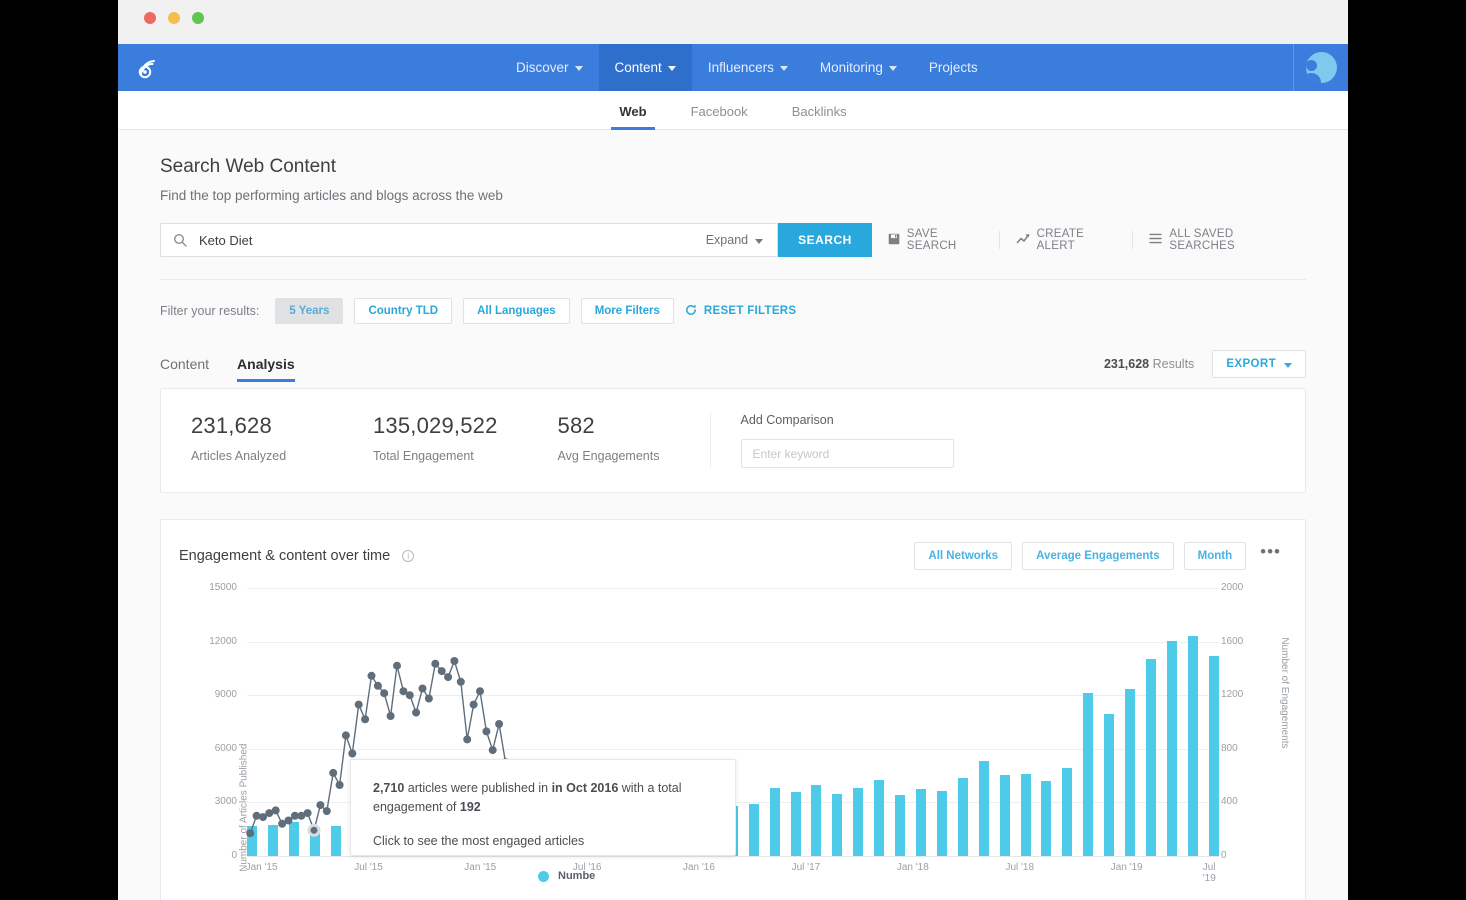 The width and height of the screenshot is (1466, 900). I want to click on filter-chip-country-tld: Country TLD, so click(403, 311).